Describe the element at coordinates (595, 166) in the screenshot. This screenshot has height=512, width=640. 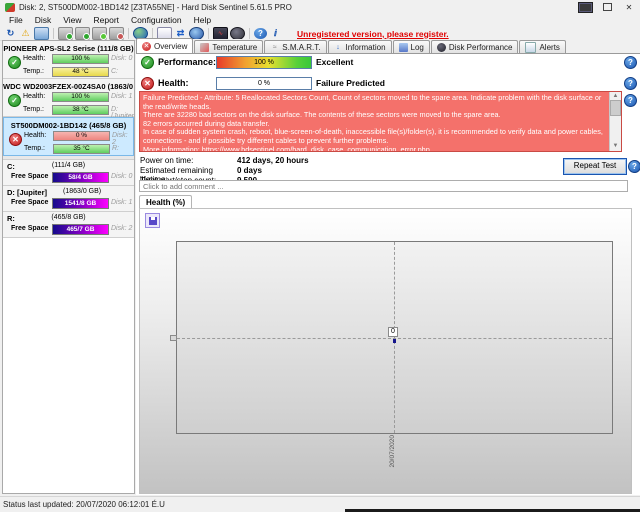
I see `repeat-test-button: Repeat Test` at that location.